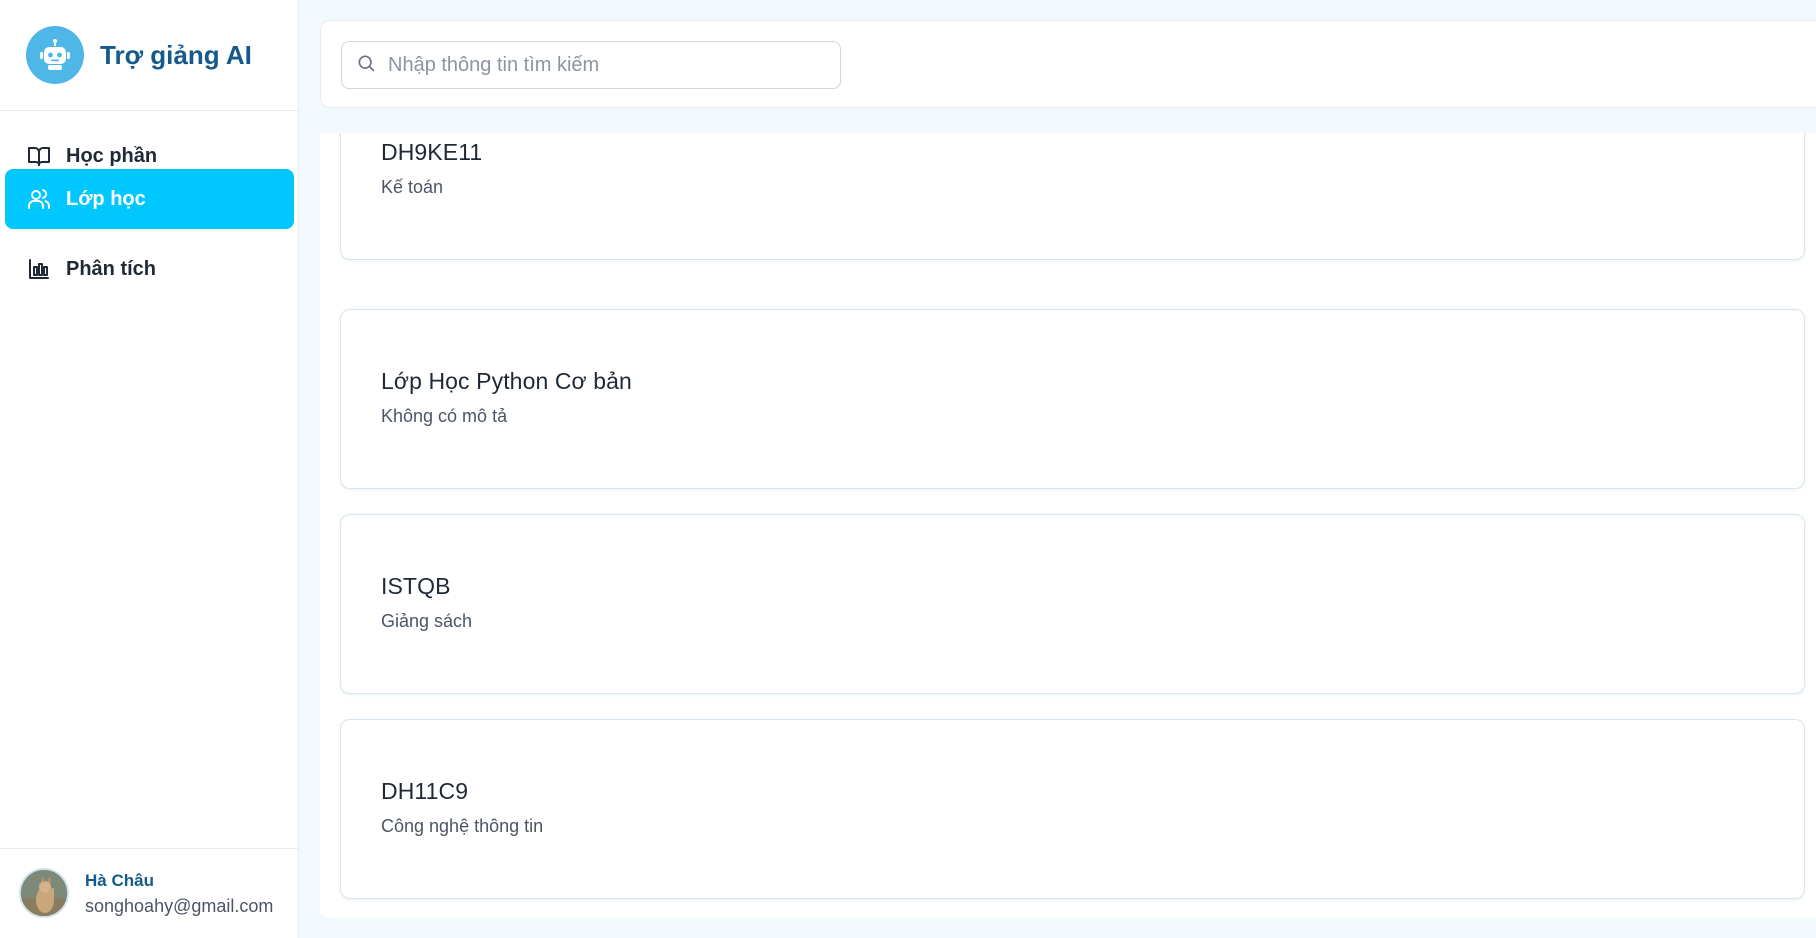 This screenshot has height=938, width=1816. I want to click on sidebar-item-phan-tich: Phân tích, so click(149, 269).